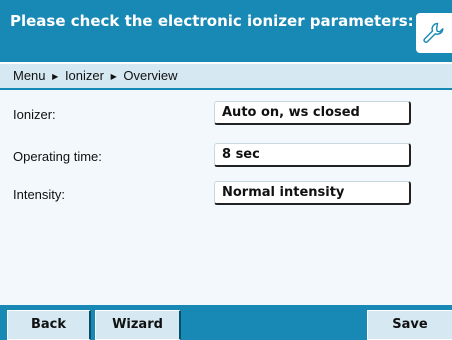  What do you see at coordinates (226, 322) in the screenshot?
I see `softkey-bar: Back Wizard Save` at bounding box center [226, 322].